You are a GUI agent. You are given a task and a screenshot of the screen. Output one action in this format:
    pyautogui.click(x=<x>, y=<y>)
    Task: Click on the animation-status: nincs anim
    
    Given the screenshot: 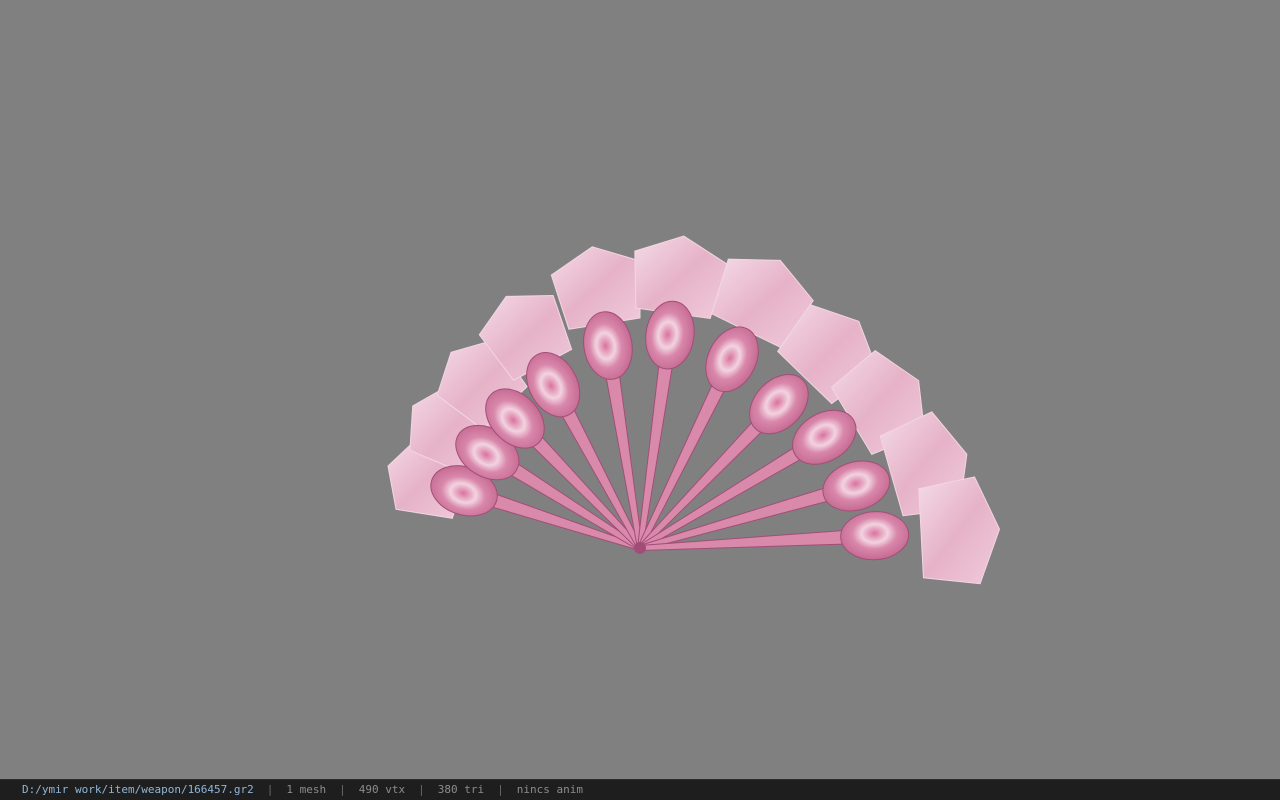 What is the action you would take?
    pyautogui.click(x=549, y=789)
    